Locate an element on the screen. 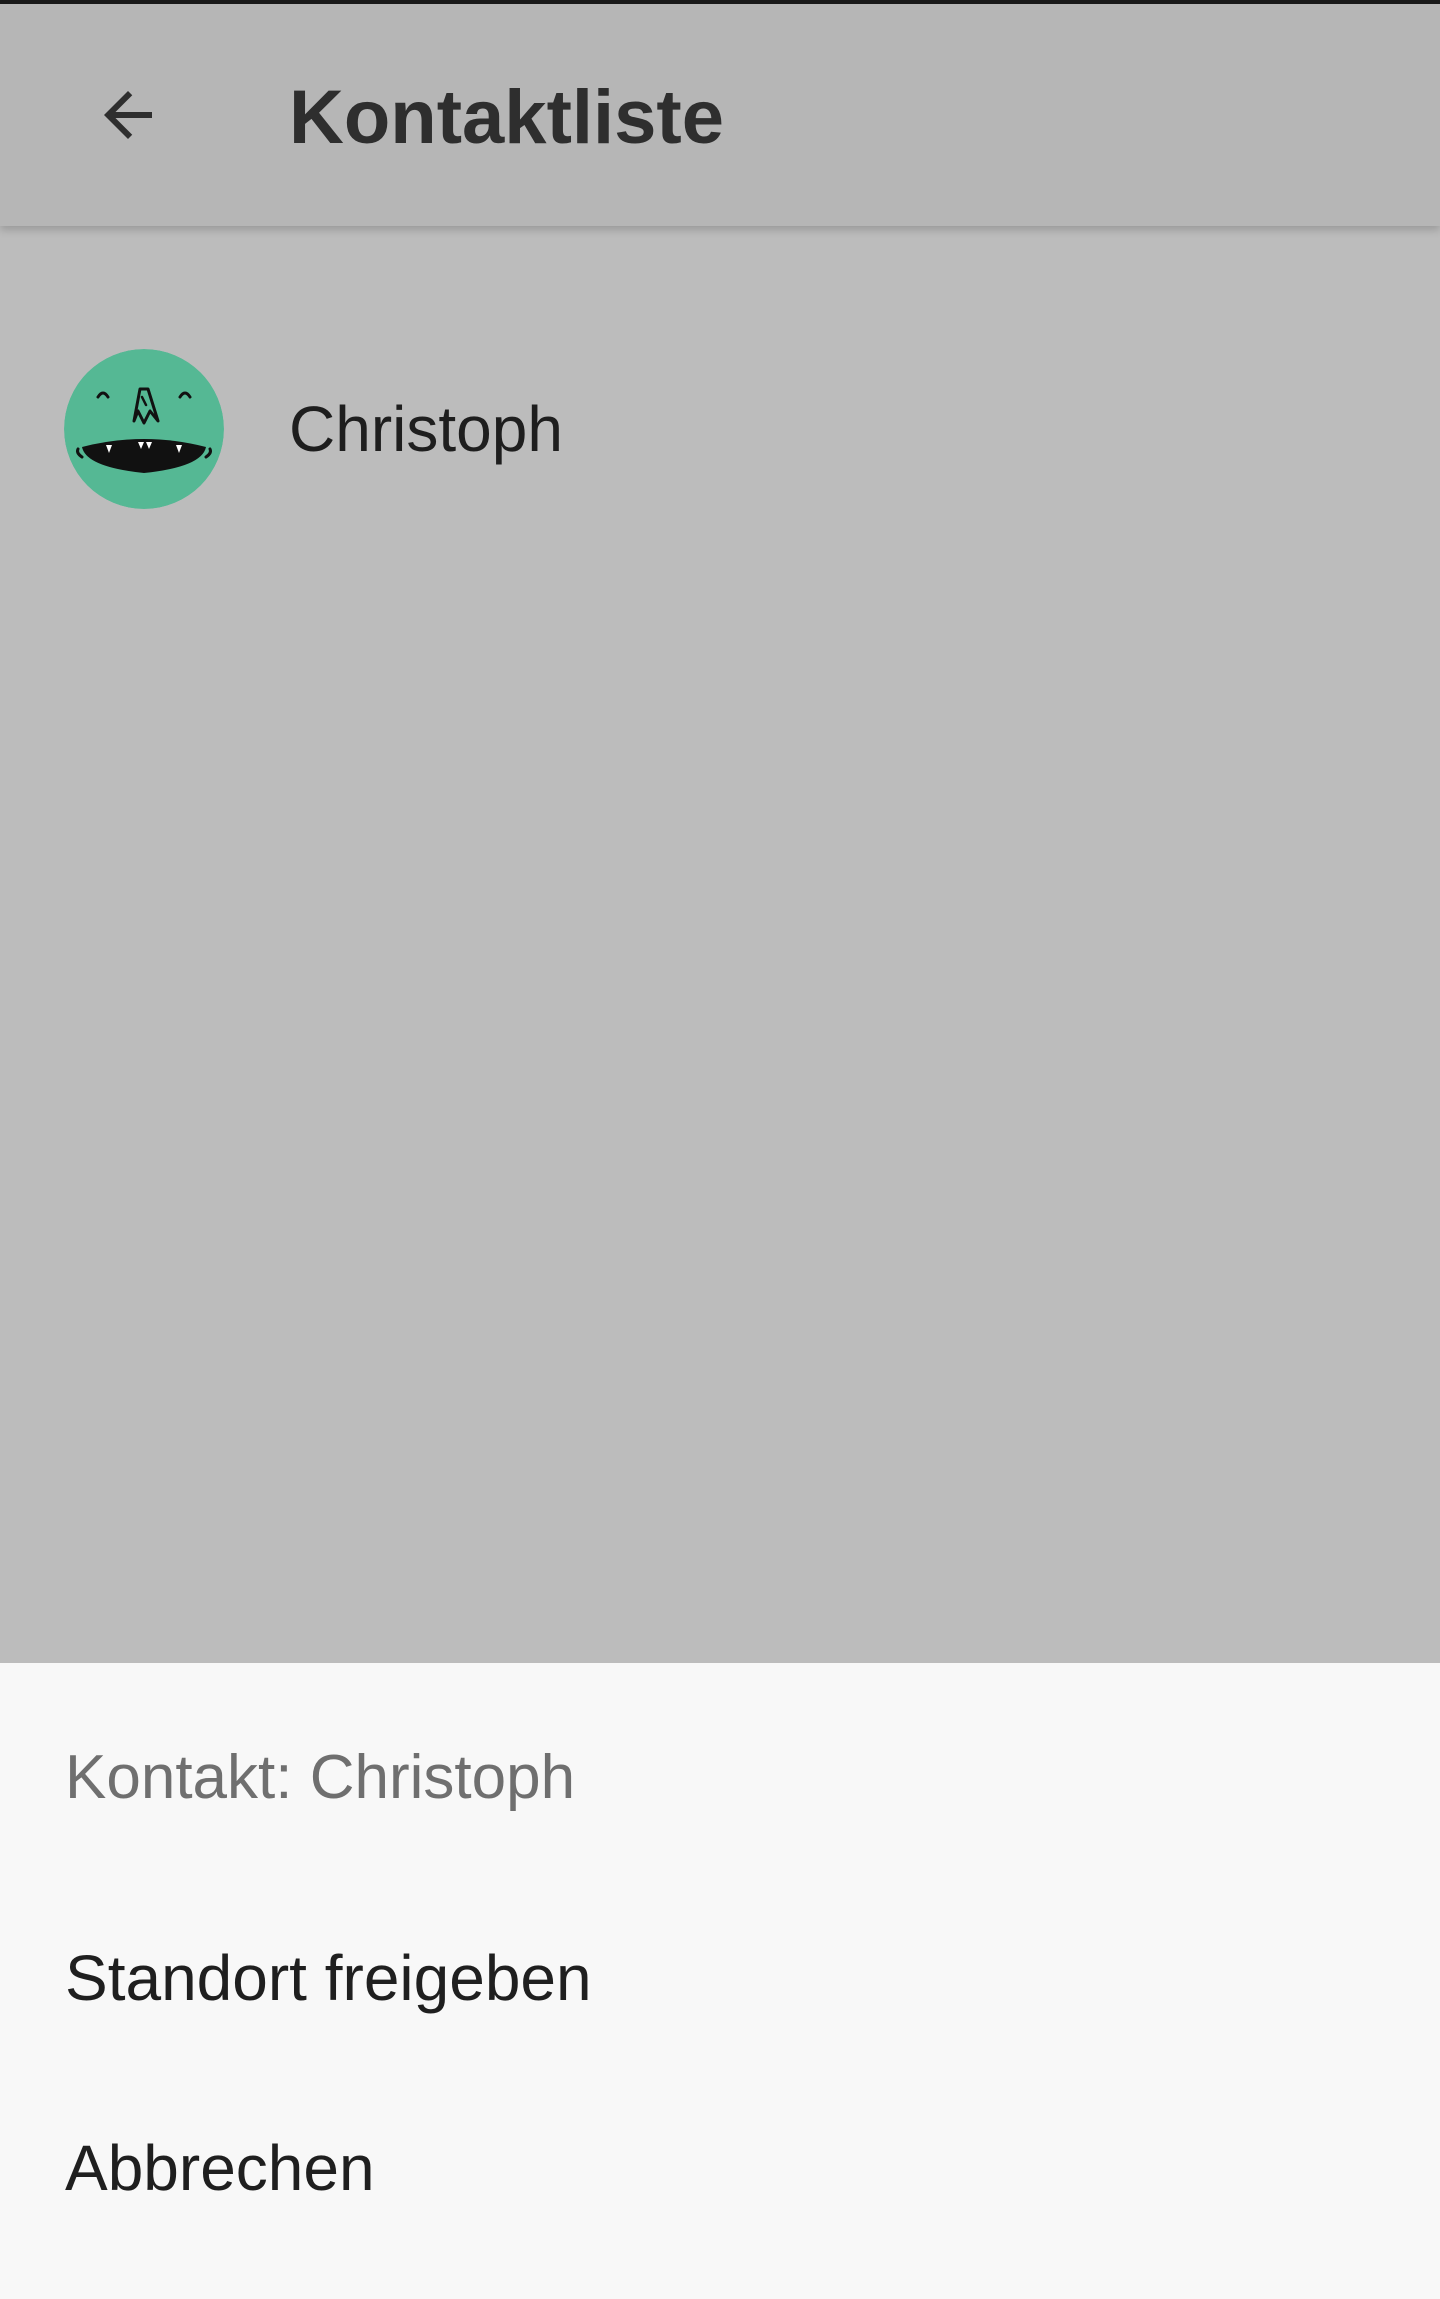 This screenshot has width=1440, height=2299. back-button is located at coordinates (128, 115).